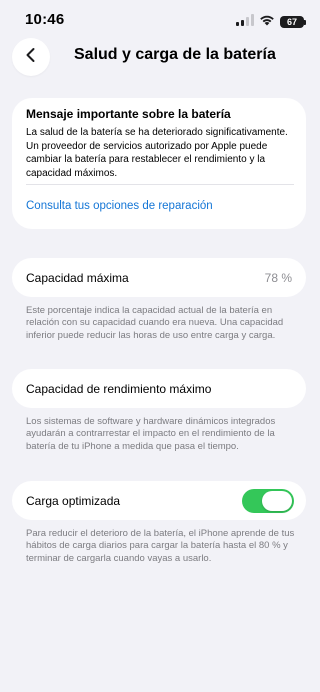 This screenshot has width=320, height=692. What do you see at coordinates (128, 114) in the screenshot?
I see `message-title: Mensaje importante sobre la batería` at bounding box center [128, 114].